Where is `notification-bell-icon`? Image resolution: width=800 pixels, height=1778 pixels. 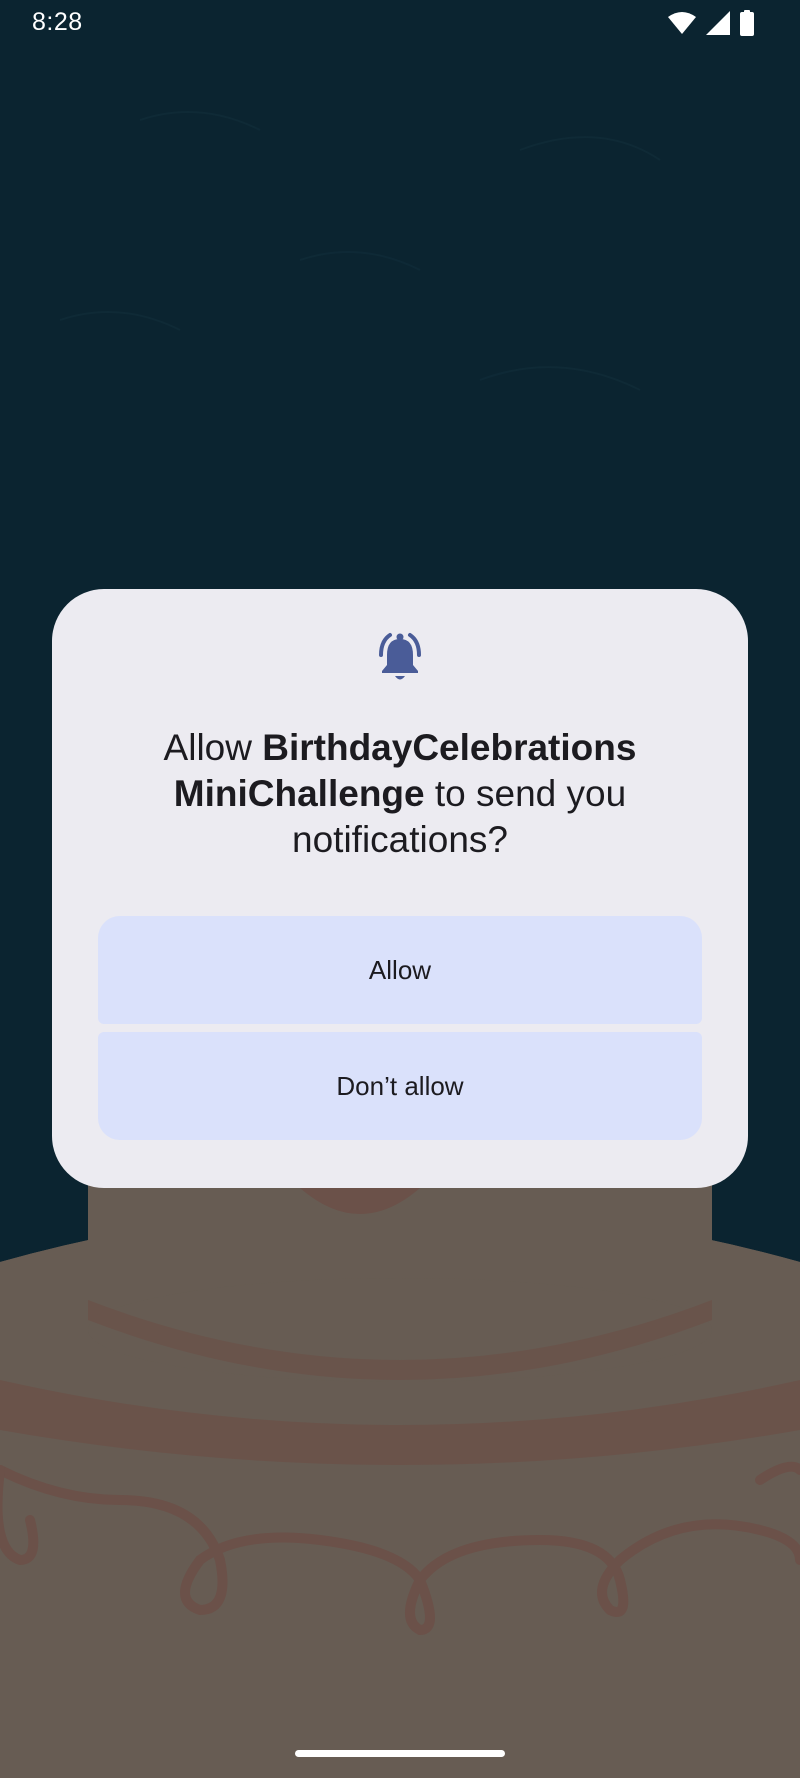 notification-bell-icon is located at coordinates (400, 656).